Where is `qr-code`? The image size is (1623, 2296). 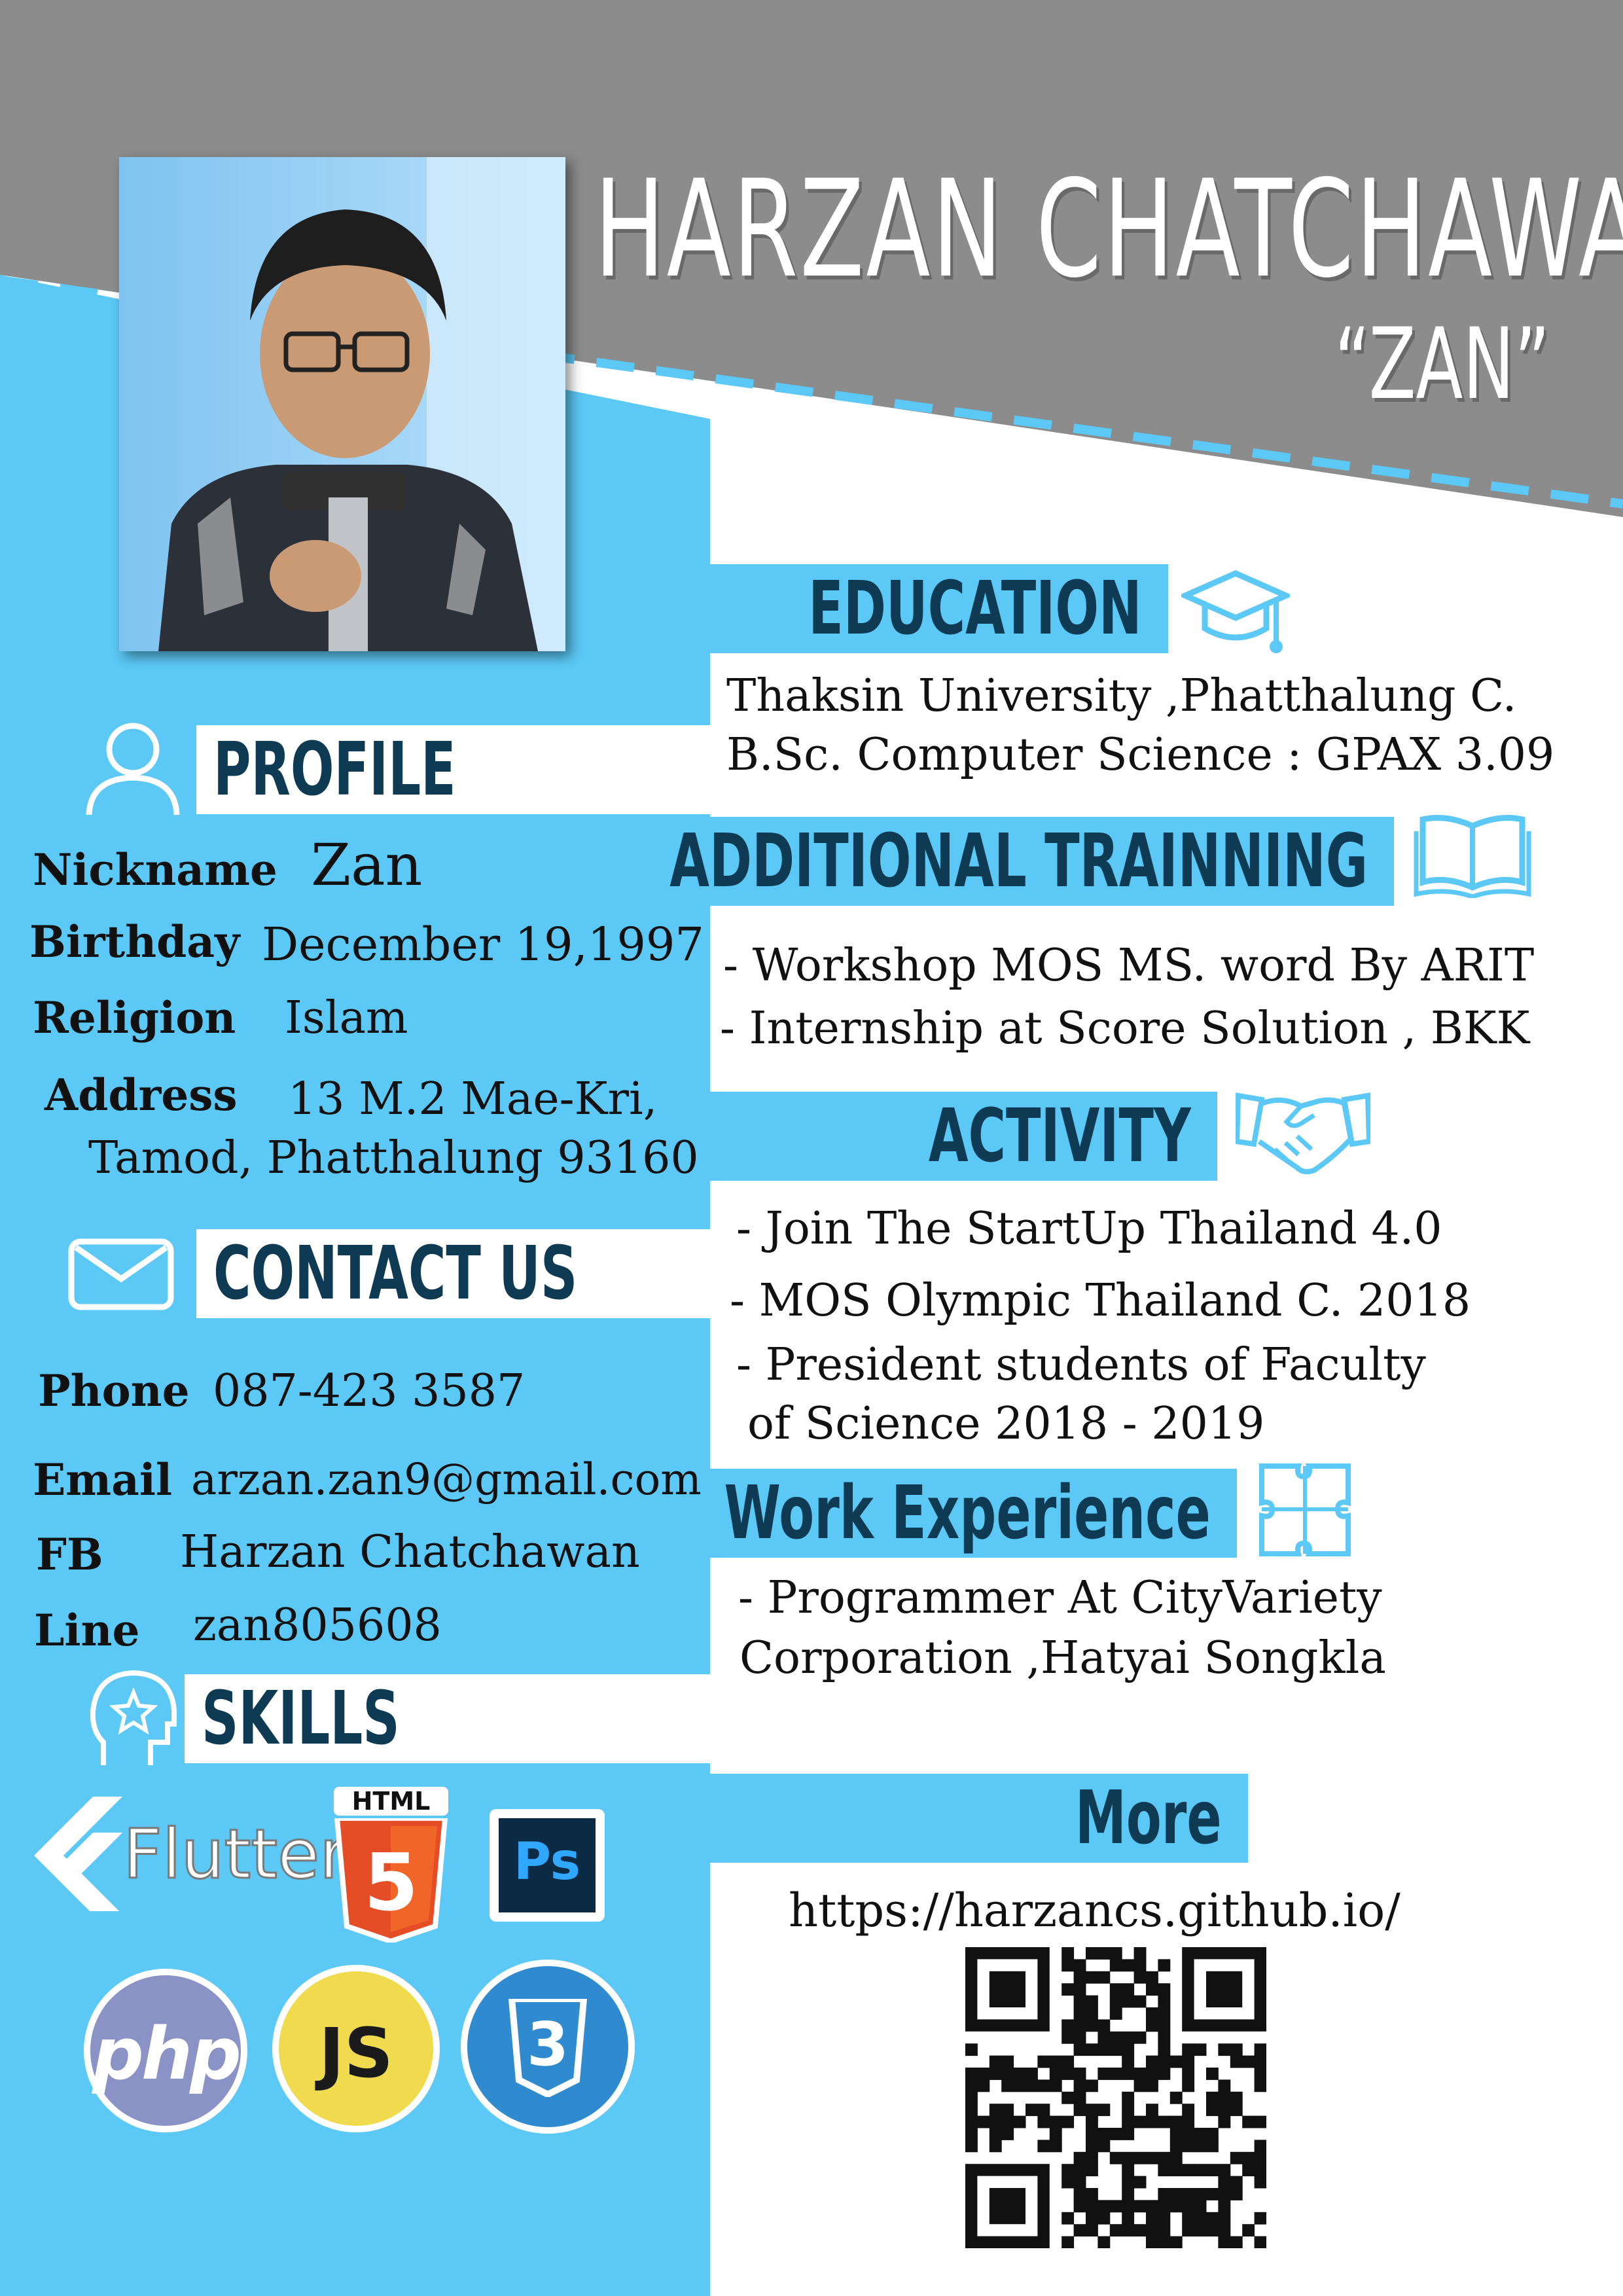 qr-code is located at coordinates (1115, 2097).